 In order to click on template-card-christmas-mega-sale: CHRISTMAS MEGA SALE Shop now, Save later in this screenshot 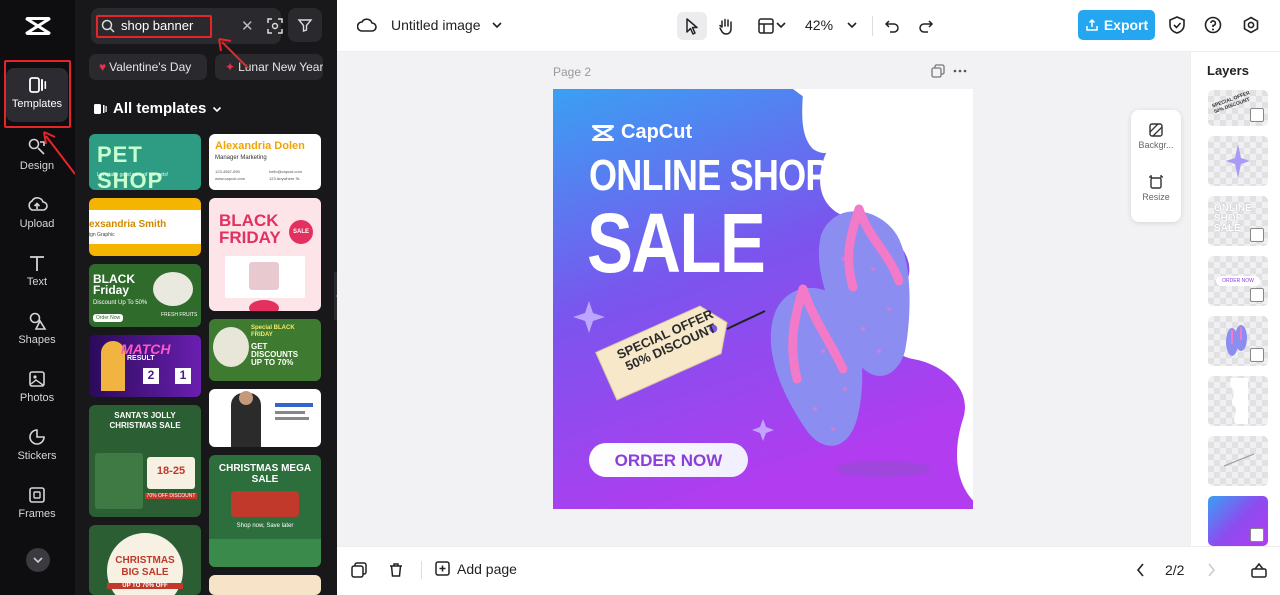, I will do `click(265, 511)`.